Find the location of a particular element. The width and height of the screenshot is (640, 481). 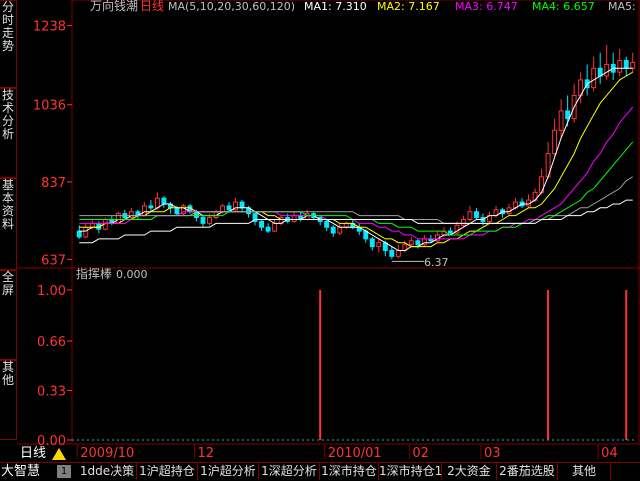

tab-sh-analysis: 1沪超分析 is located at coordinates (228, 471).